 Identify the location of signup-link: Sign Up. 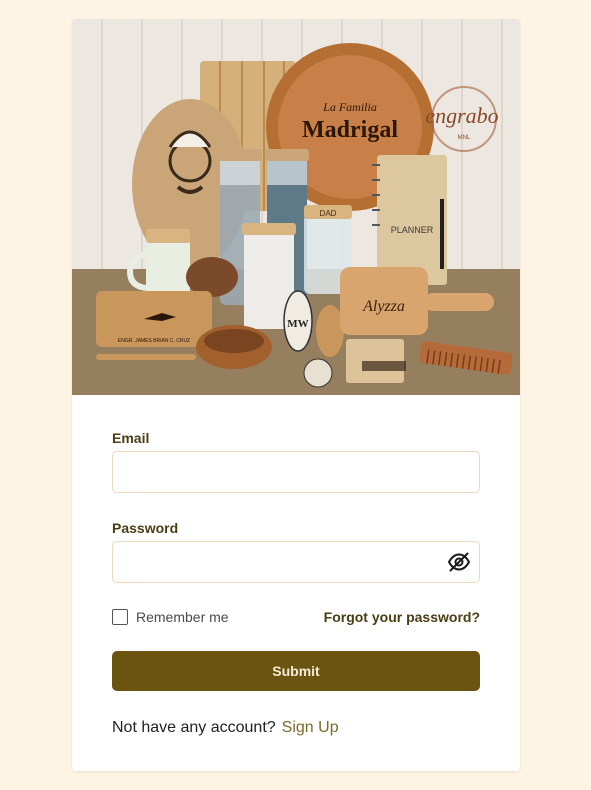
(310, 727).